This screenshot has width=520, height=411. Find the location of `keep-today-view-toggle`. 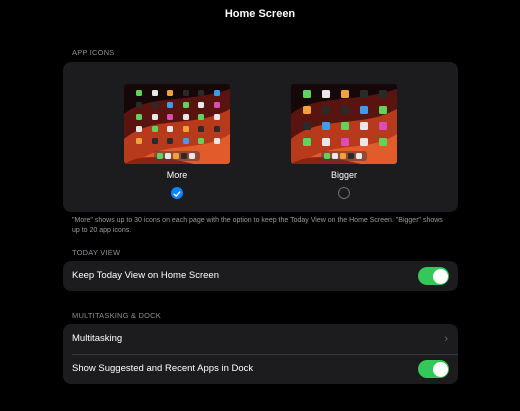

keep-today-view-toggle is located at coordinates (433, 276).